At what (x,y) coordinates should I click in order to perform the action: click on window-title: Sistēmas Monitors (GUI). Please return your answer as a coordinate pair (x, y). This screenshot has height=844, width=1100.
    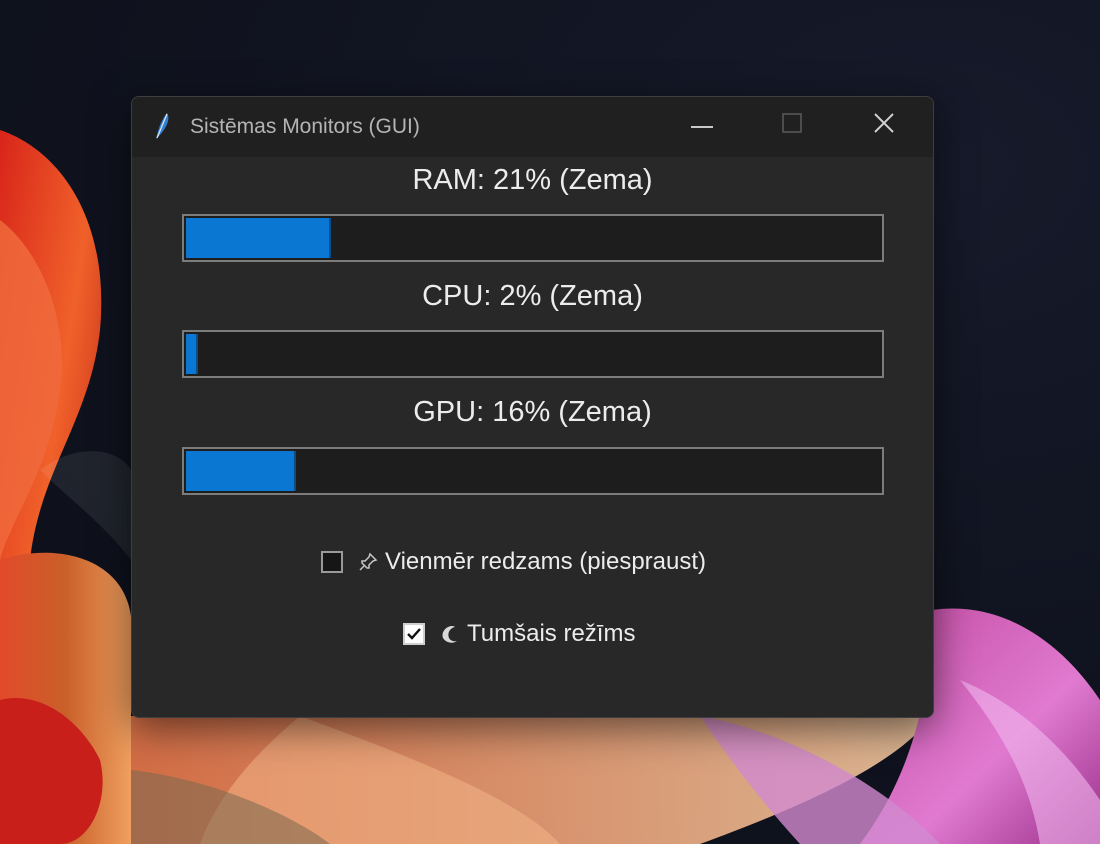
    Looking at the image, I should click on (305, 126).